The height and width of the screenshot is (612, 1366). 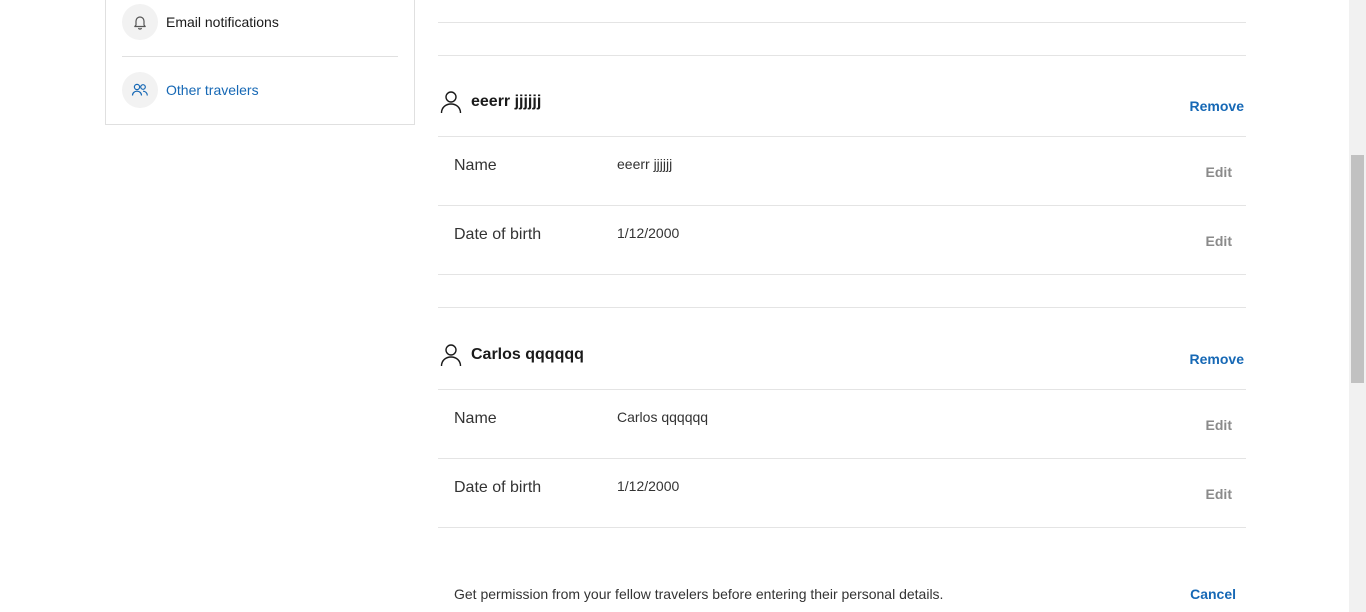 What do you see at coordinates (663, 417) in the screenshot?
I see `row-value: Carlos qqqqqq` at bounding box center [663, 417].